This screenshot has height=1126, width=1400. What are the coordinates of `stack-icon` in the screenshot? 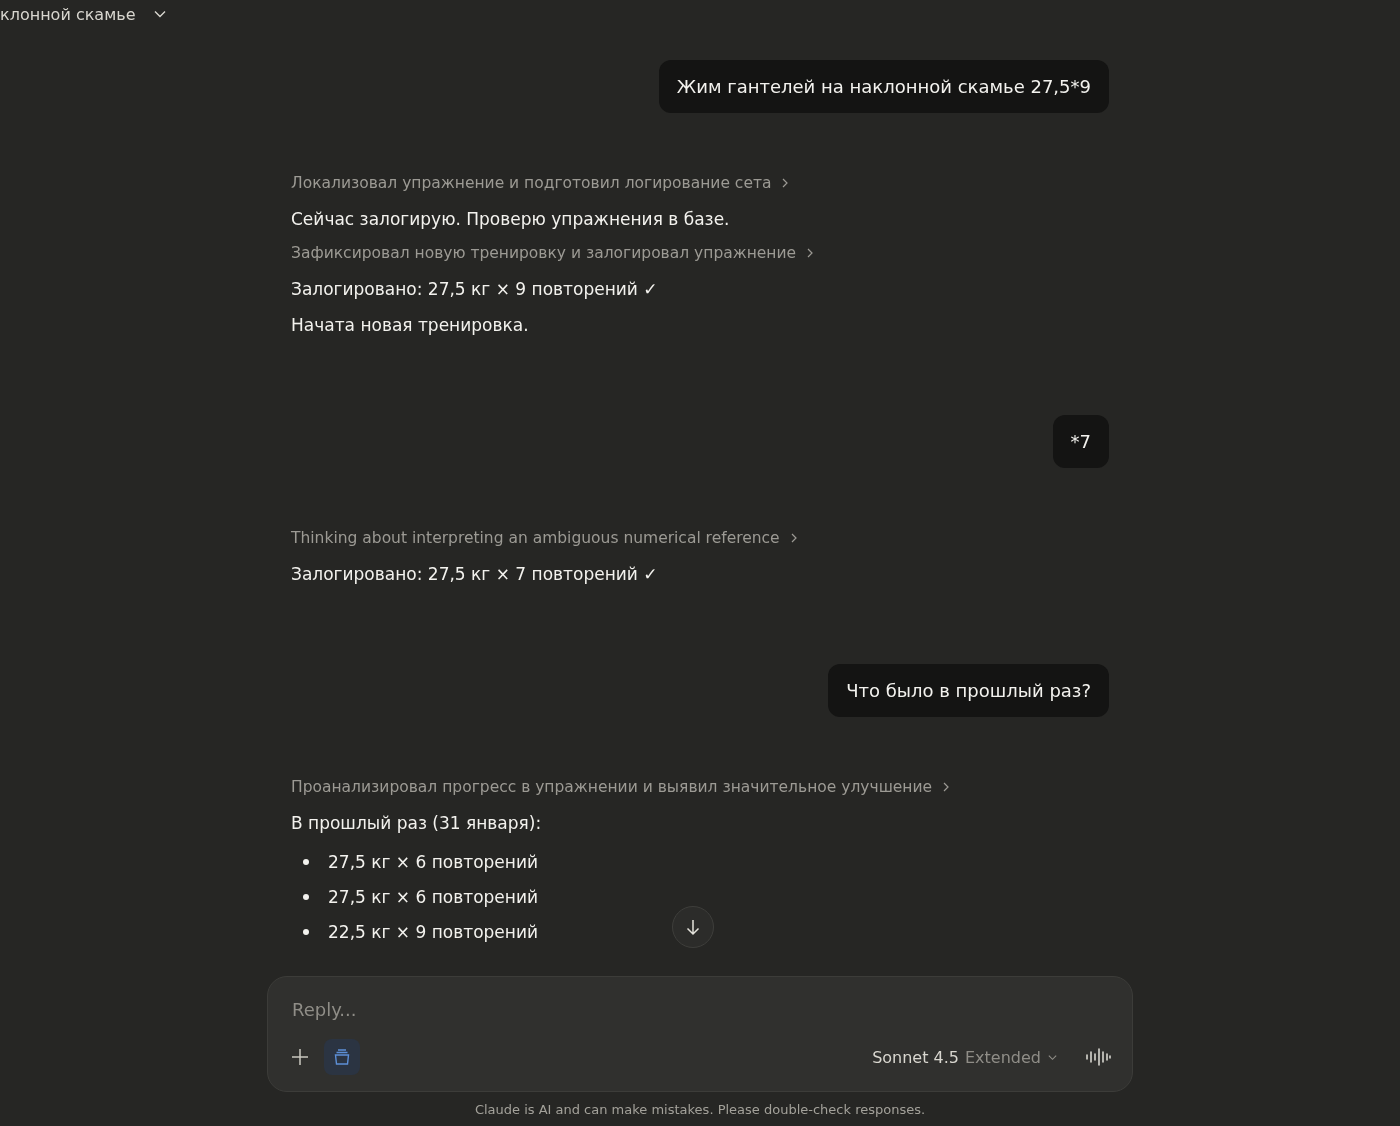 It's located at (342, 1057).